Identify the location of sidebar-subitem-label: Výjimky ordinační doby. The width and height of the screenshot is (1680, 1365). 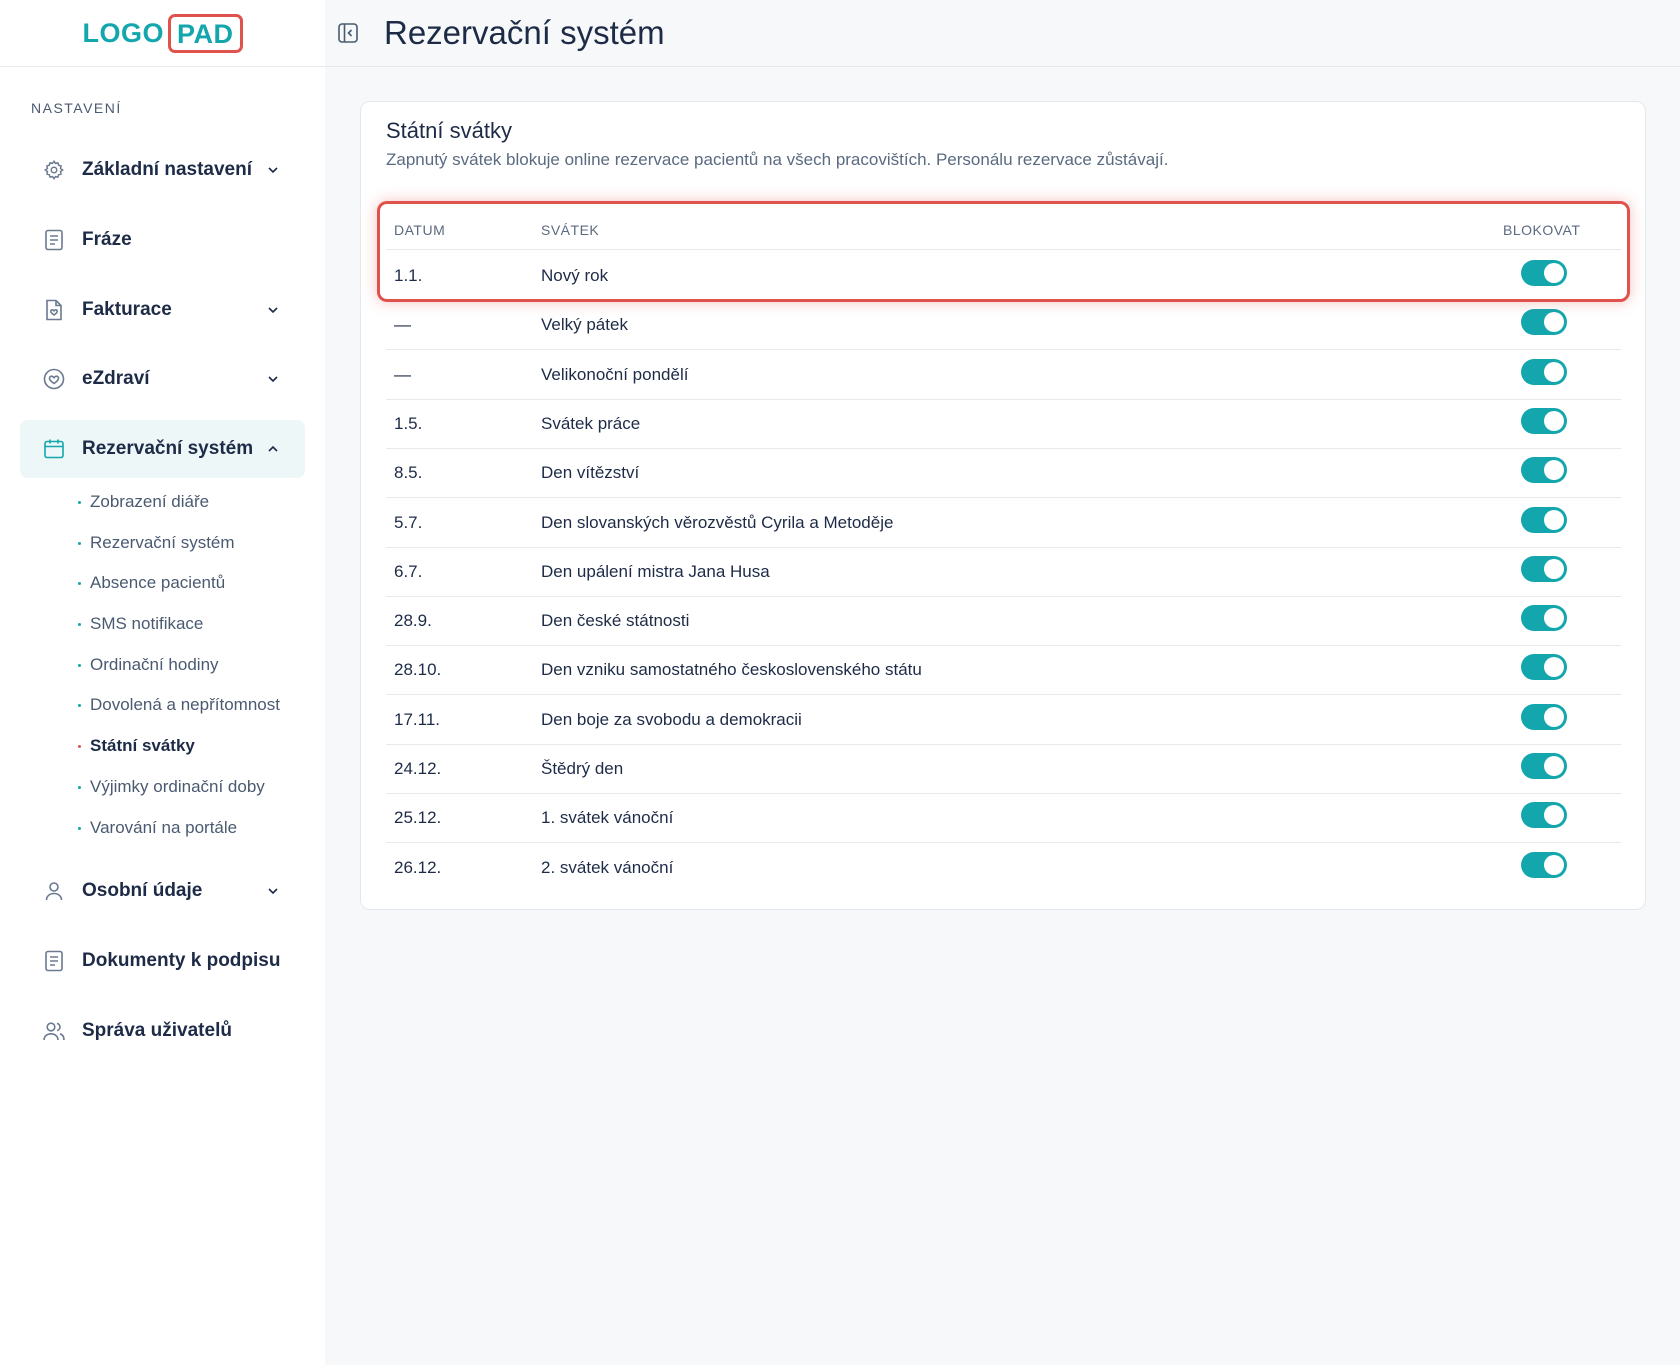
(177, 786).